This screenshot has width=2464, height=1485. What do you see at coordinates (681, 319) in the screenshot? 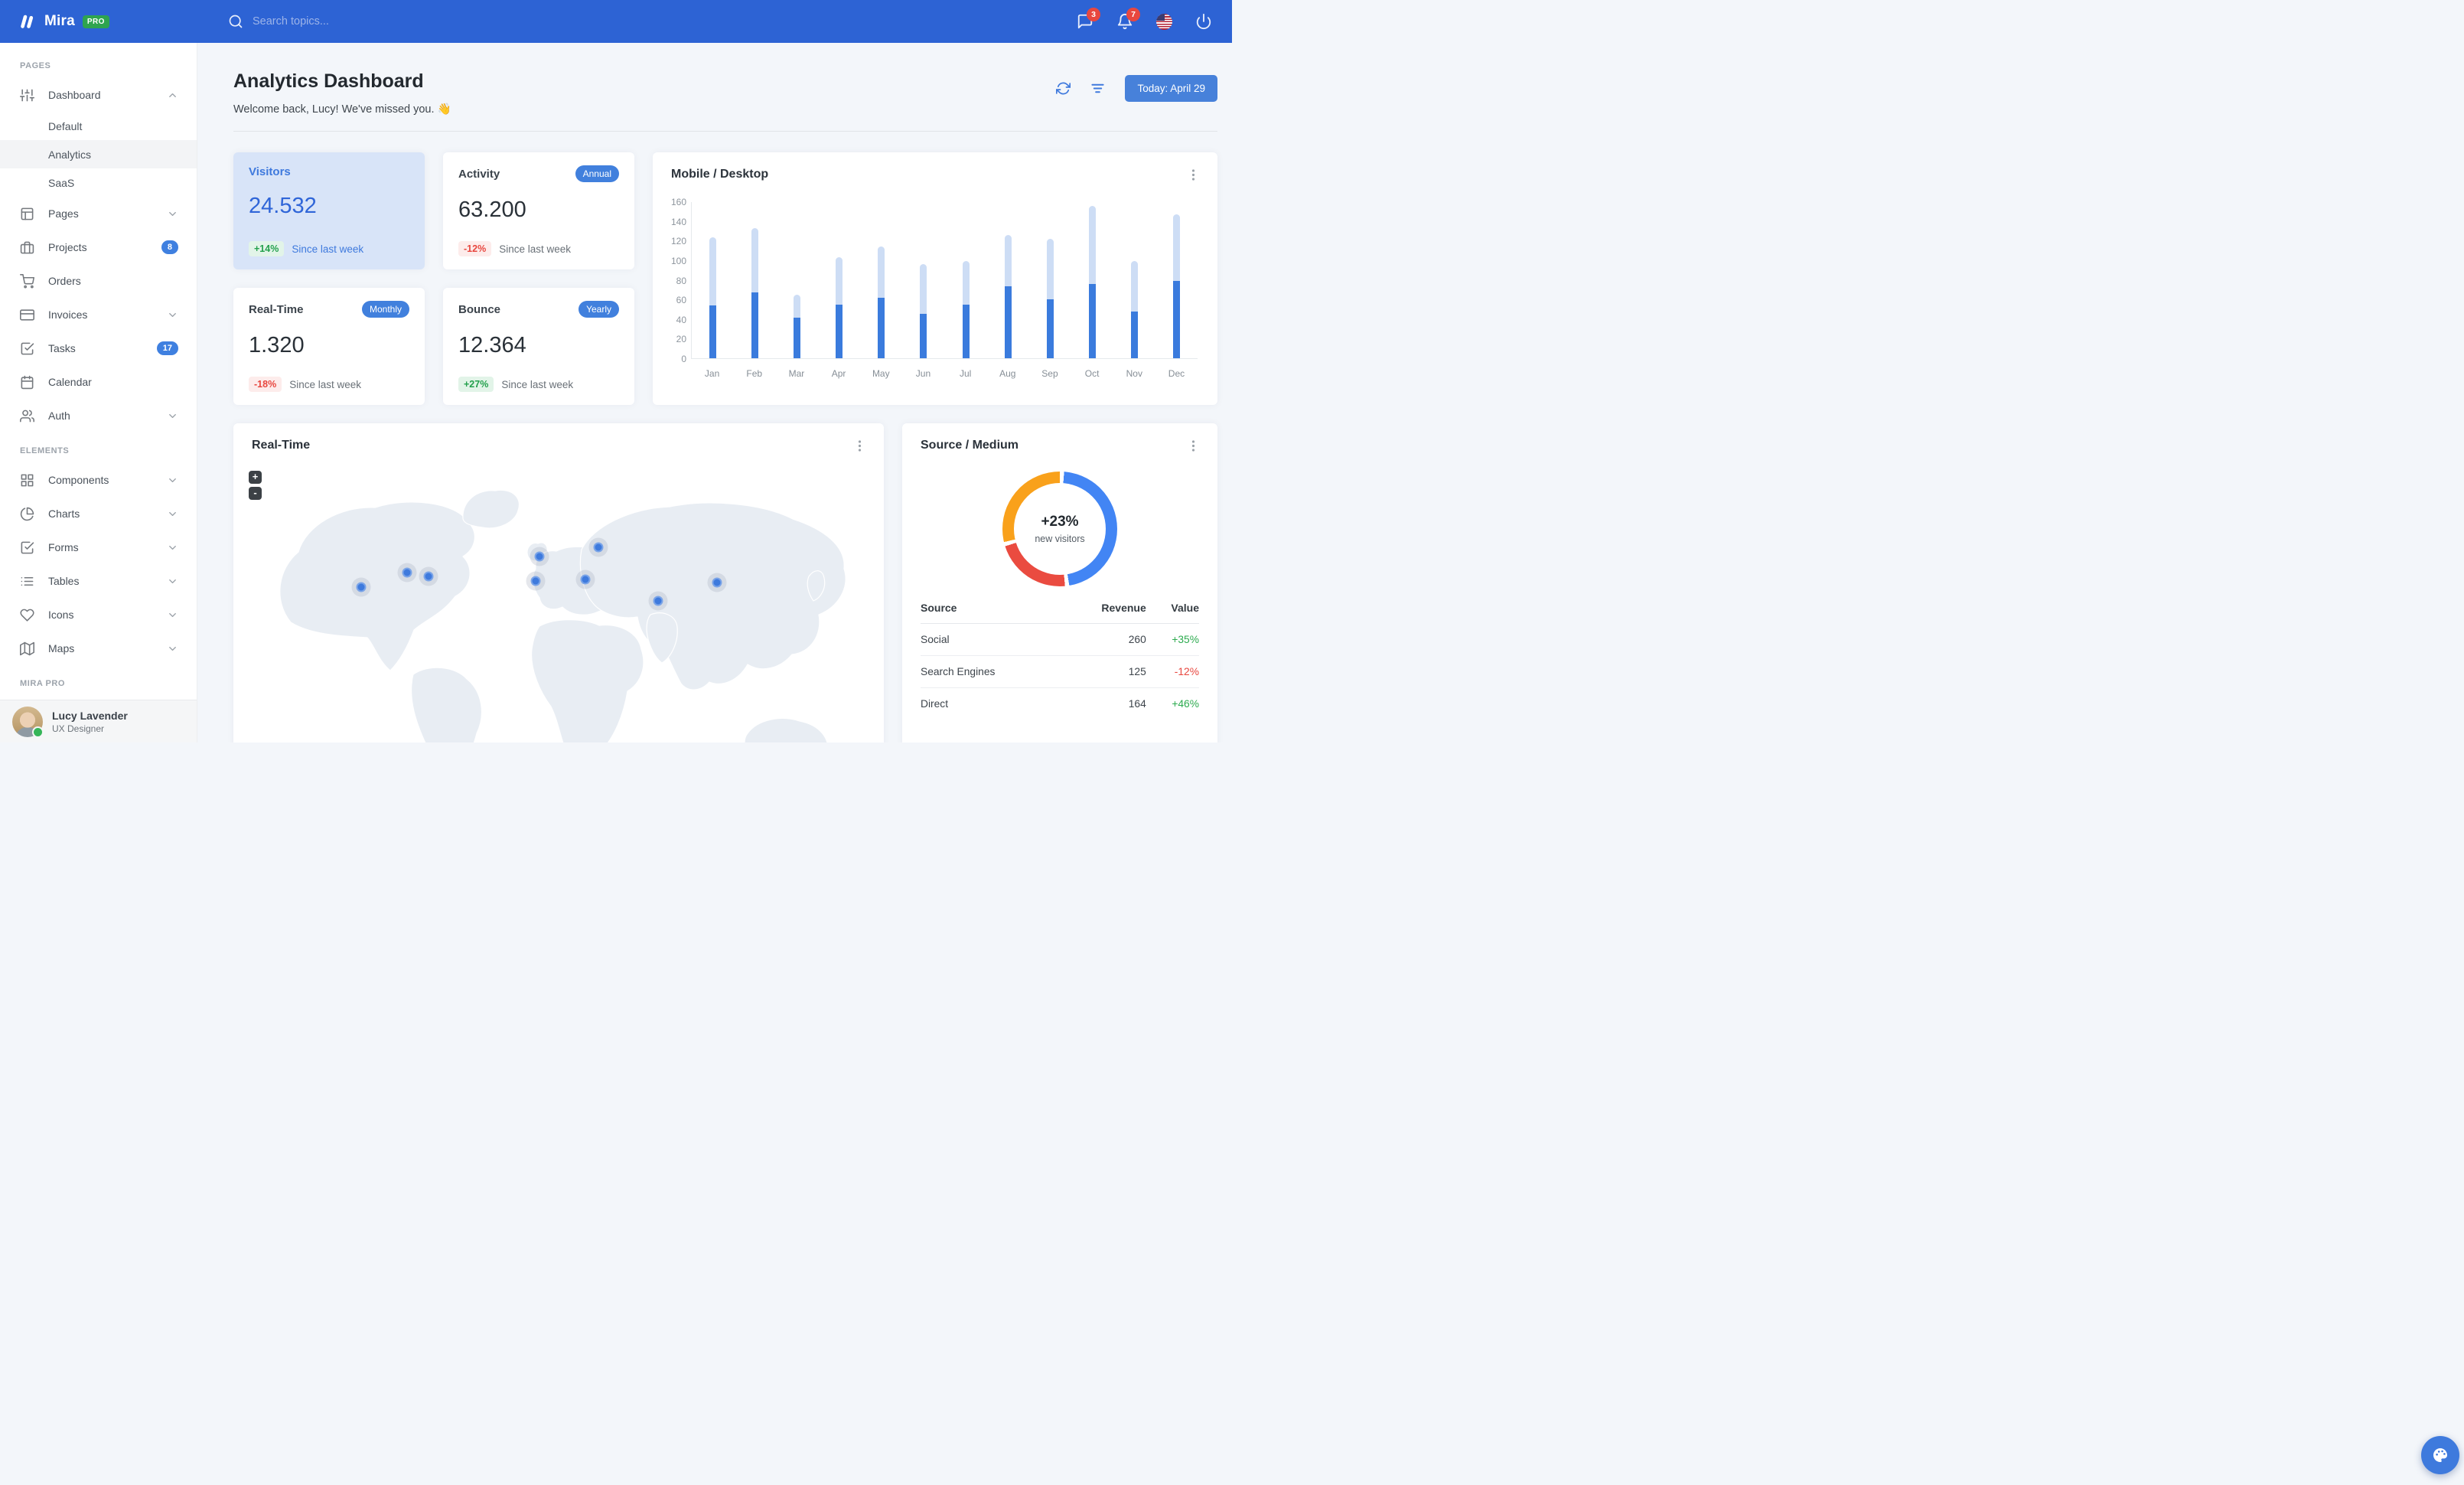
I see `y-tick-label: 40` at bounding box center [681, 319].